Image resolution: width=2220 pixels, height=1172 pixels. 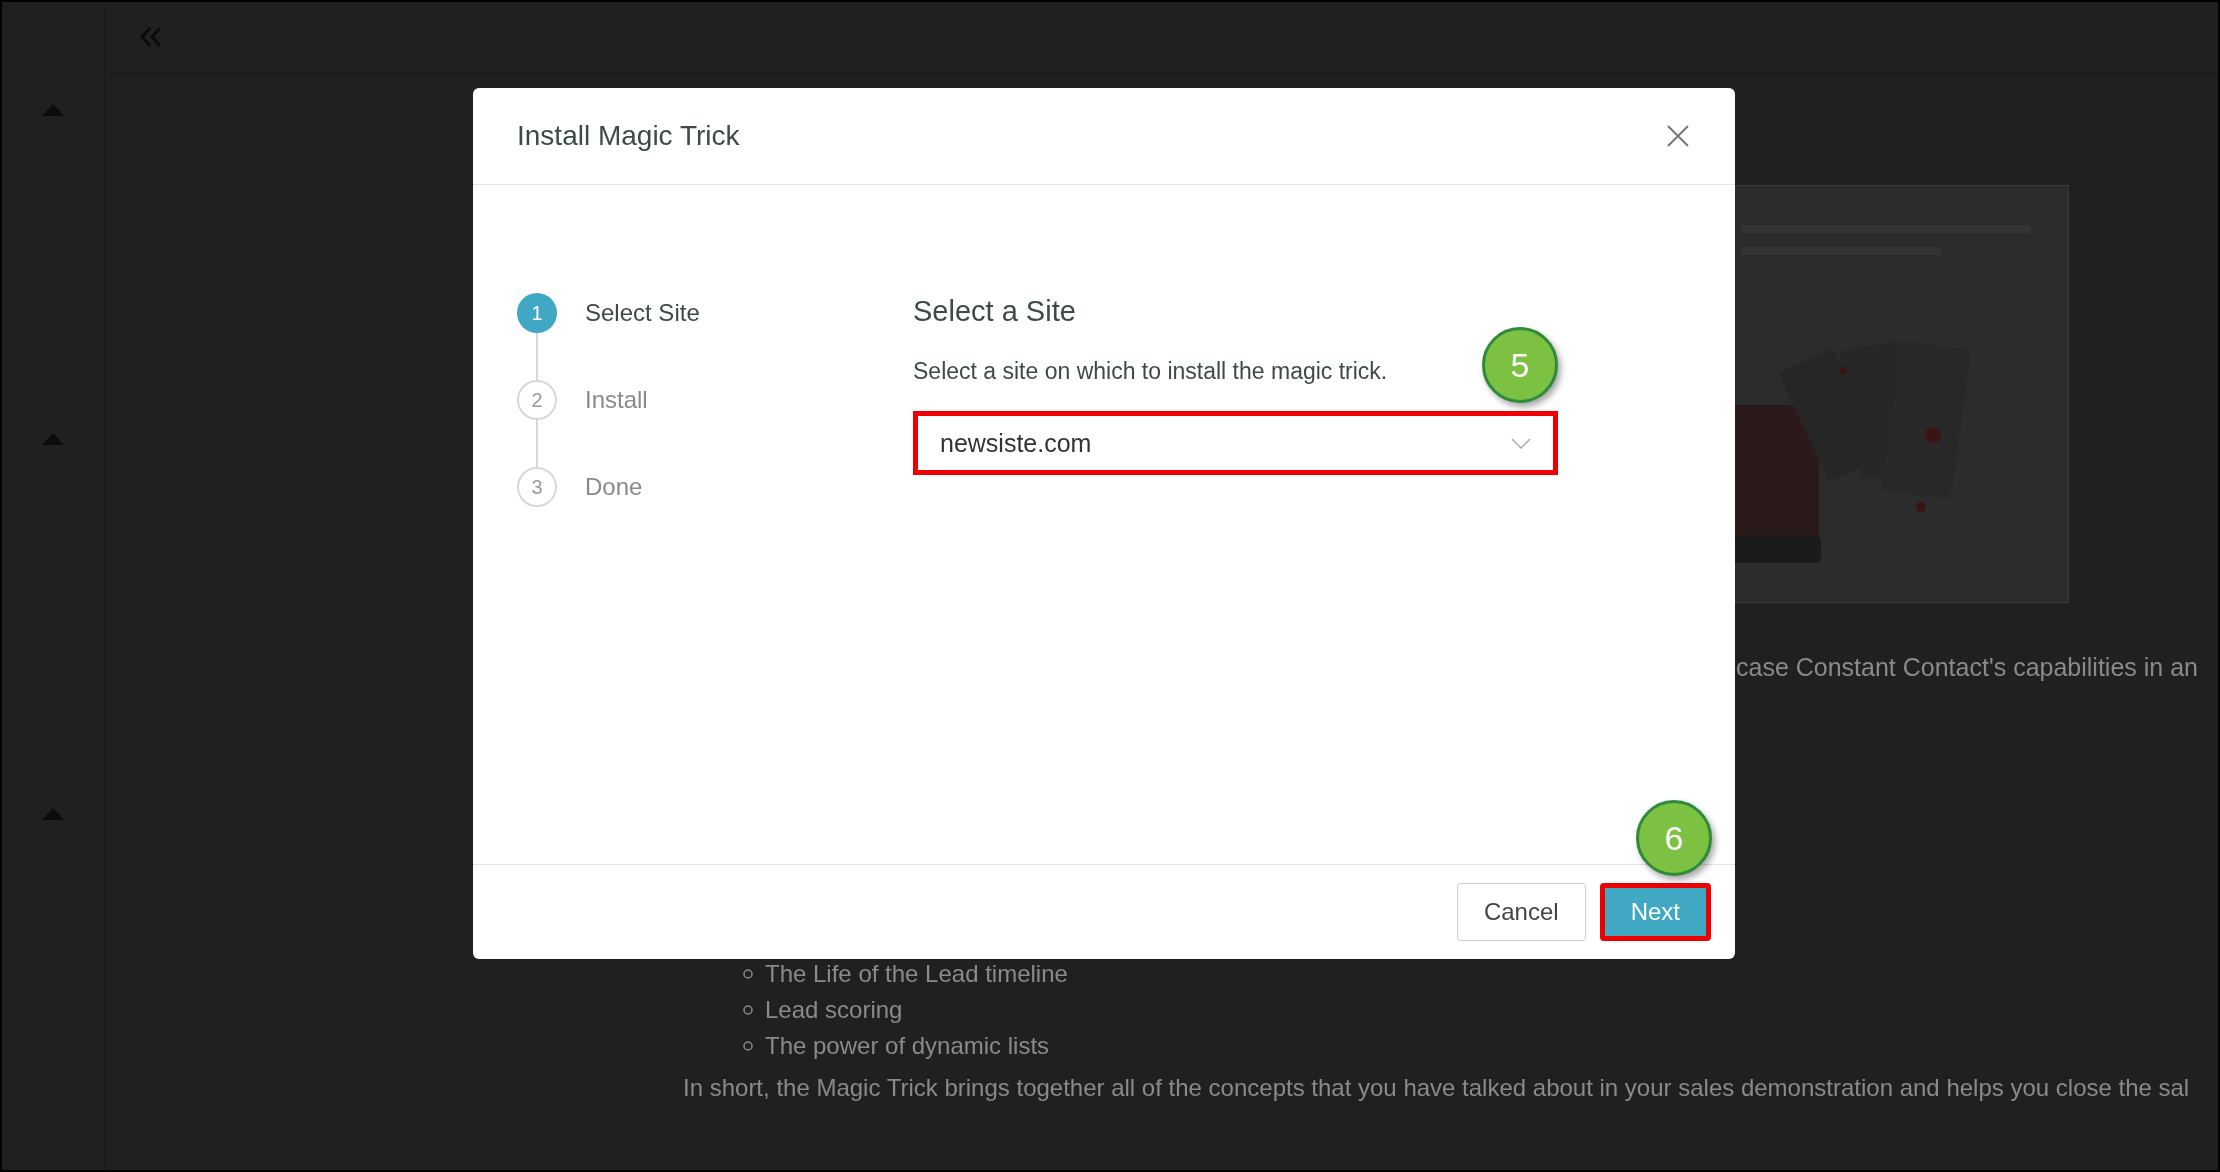 I want to click on dialog-title: Install Magic Trick, so click(x=628, y=136).